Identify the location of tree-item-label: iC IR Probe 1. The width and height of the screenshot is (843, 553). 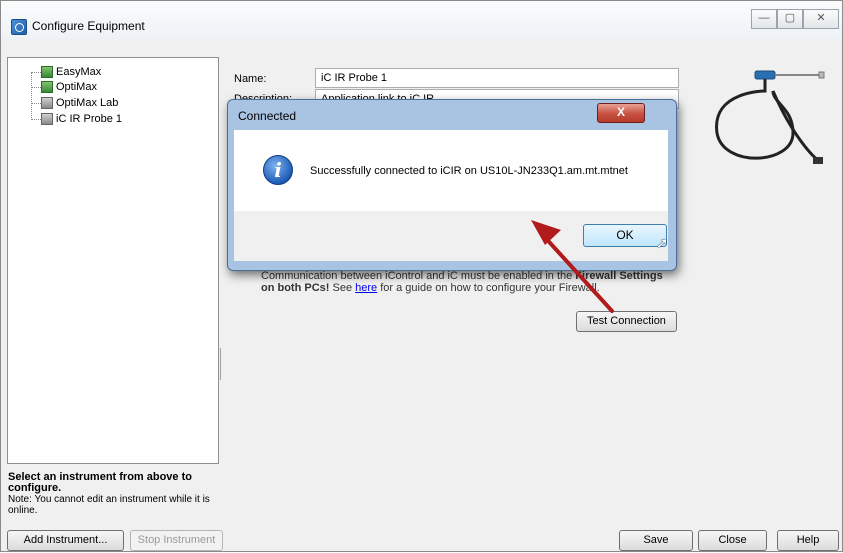
(89, 119).